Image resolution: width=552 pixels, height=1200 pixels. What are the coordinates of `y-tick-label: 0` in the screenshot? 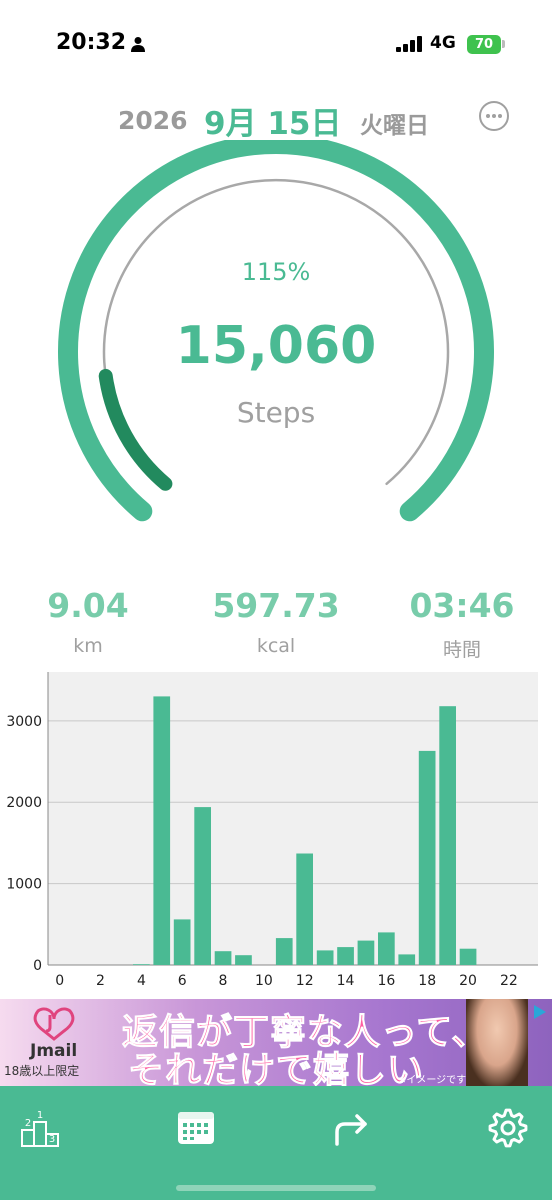 It's located at (37, 966).